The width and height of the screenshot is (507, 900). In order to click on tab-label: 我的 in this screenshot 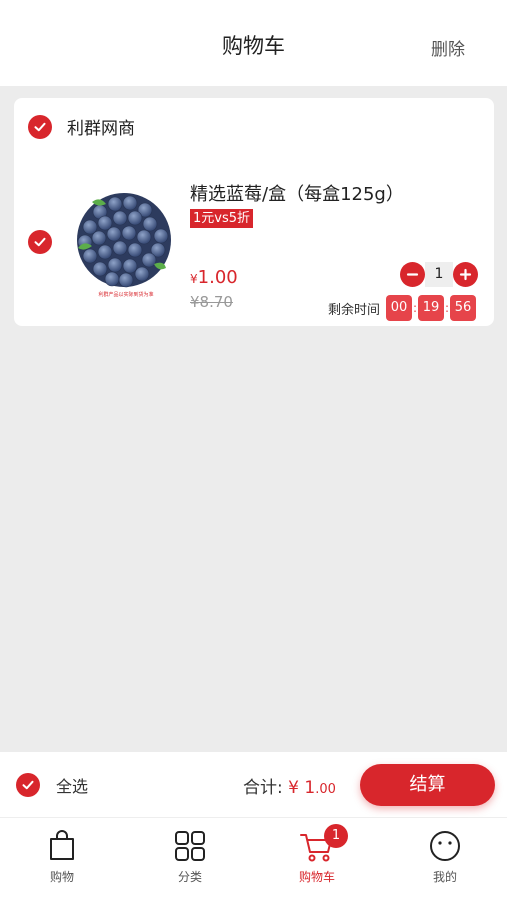, I will do `click(444, 877)`.